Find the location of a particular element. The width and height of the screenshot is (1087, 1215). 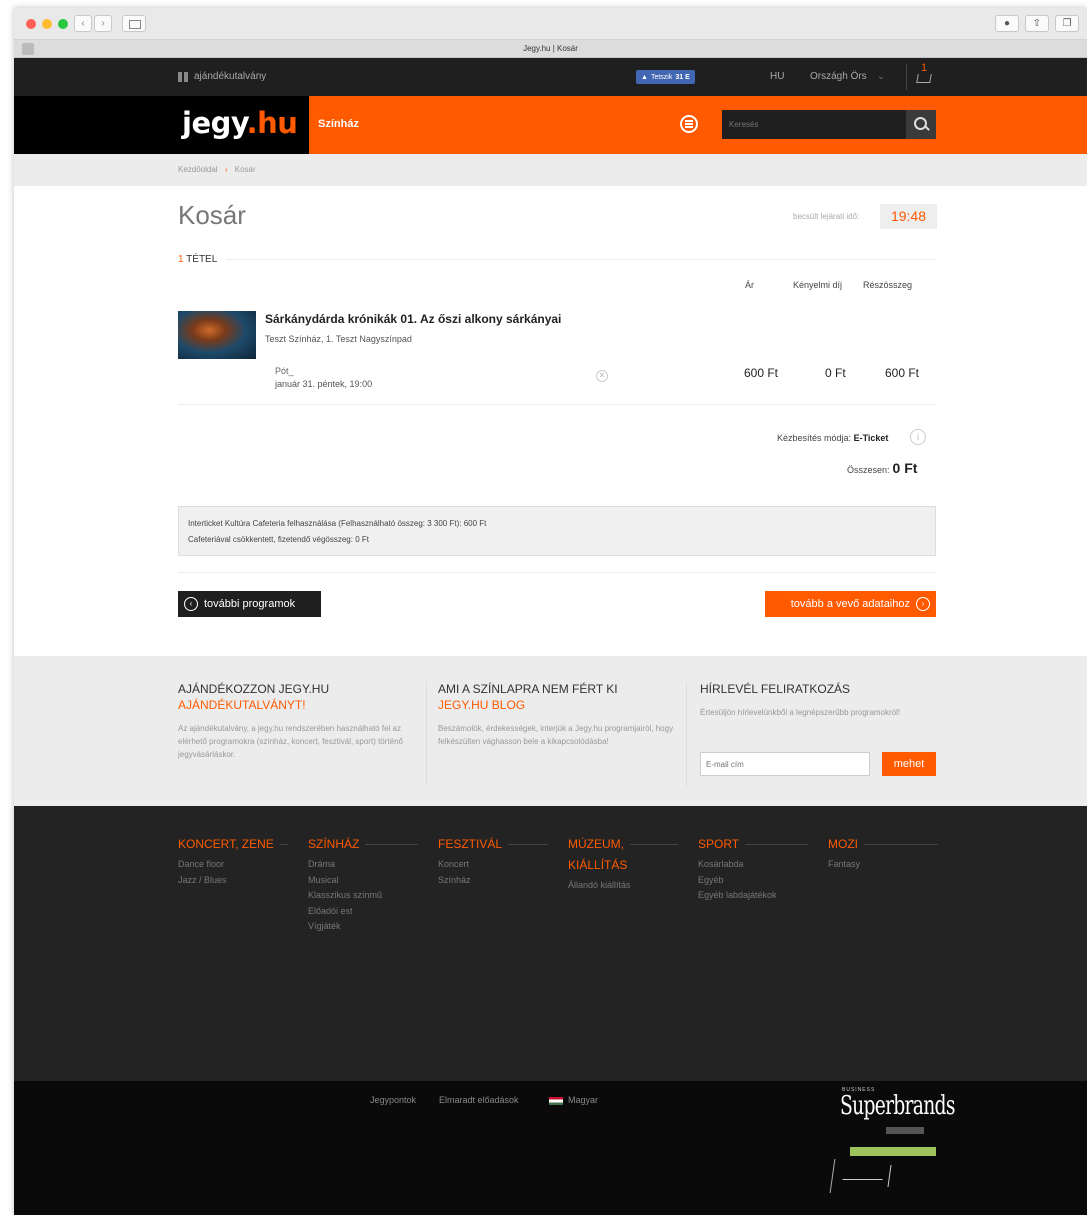

certificate-bar is located at coordinates (893, 1151).